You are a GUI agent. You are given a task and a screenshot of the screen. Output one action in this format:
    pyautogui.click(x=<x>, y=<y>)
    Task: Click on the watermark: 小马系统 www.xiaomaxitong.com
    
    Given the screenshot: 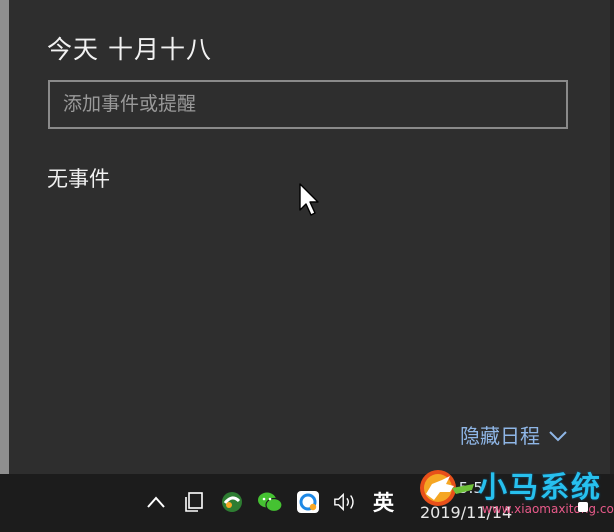 What is the action you would take?
    pyautogui.click(x=515, y=494)
    